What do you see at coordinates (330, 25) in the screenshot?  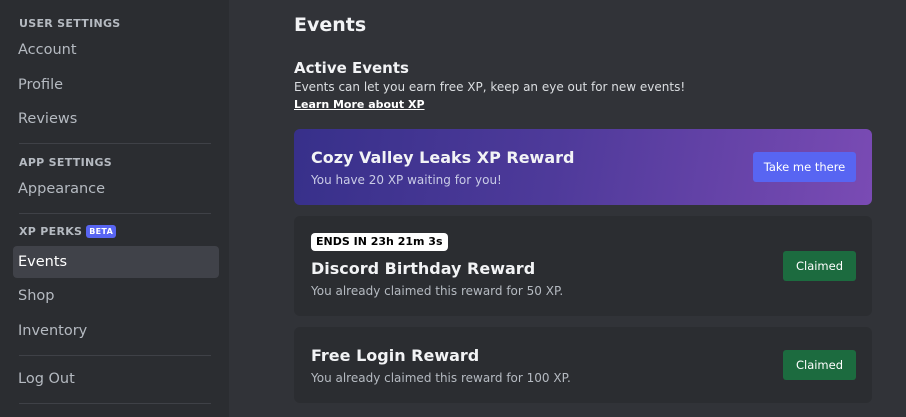 I see `page-title: Events` at bounding box center [330, 25].